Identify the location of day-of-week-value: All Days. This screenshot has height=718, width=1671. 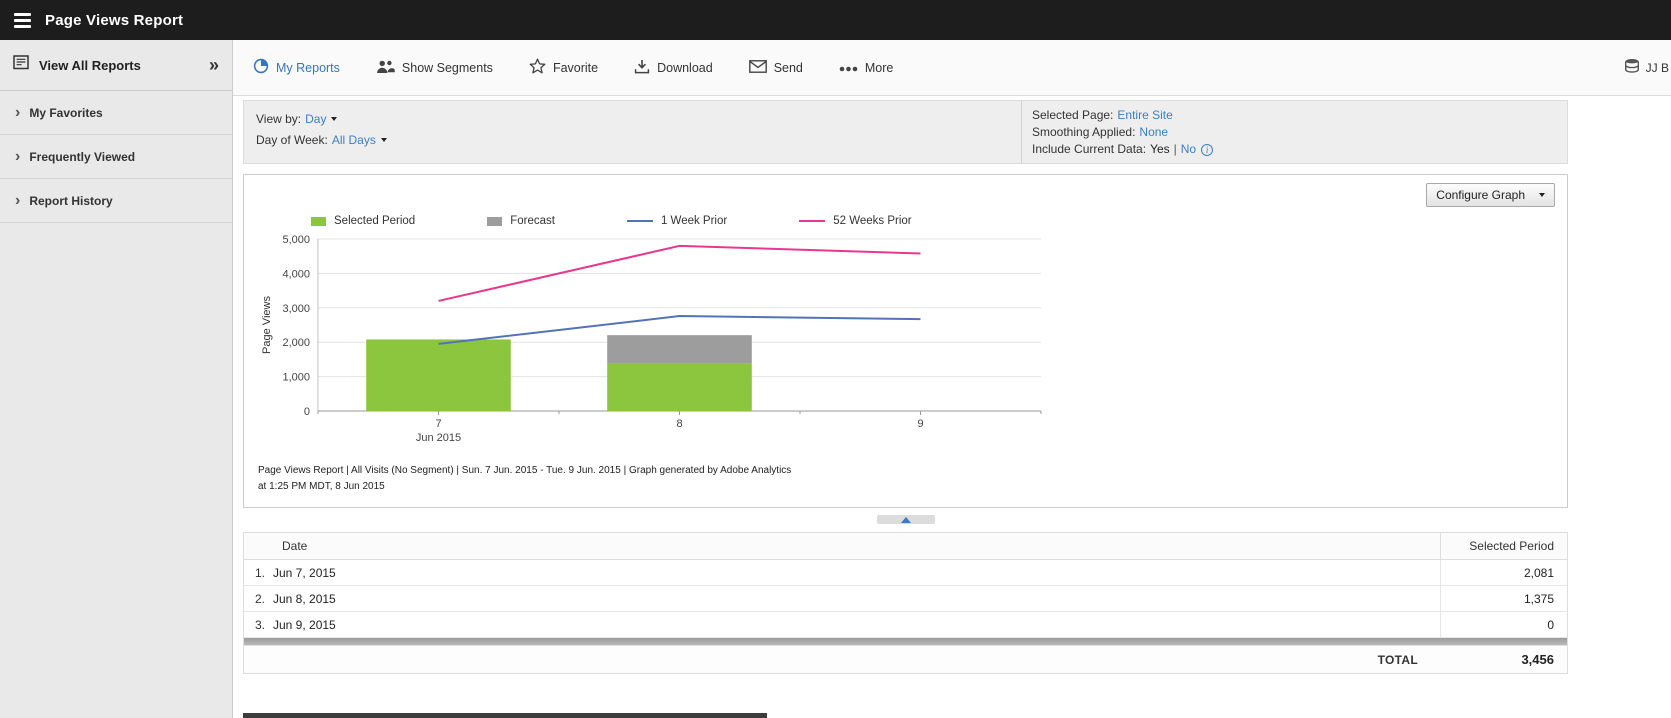
(353, 140).